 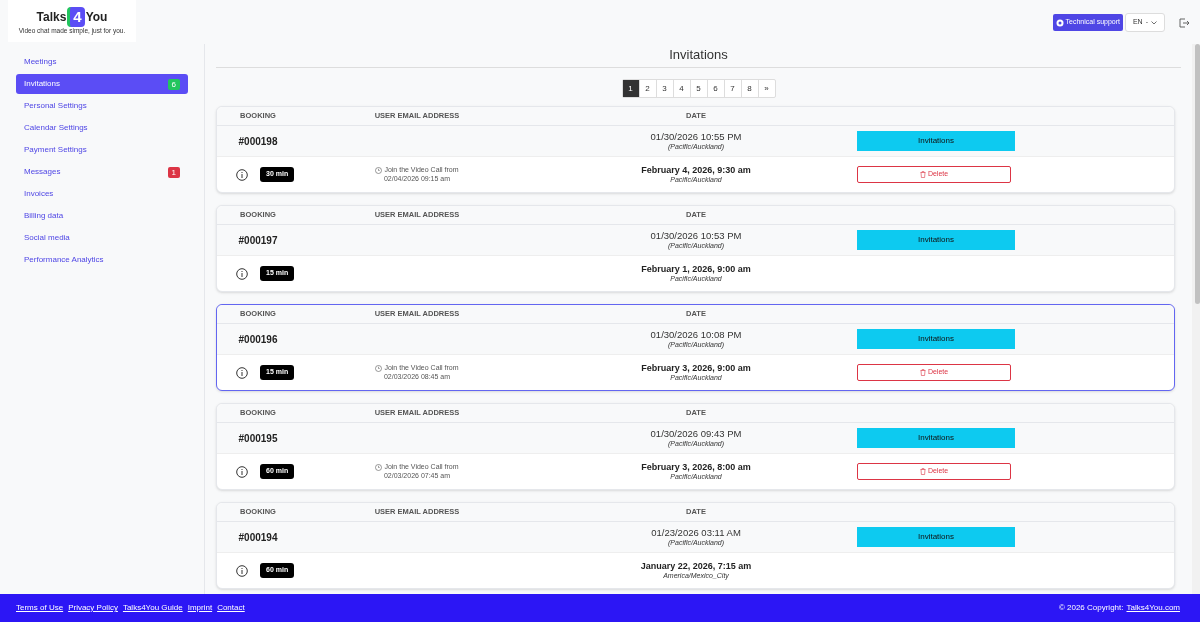 What do you see at coordinates (698, 54) in the screenshot?
I see `page-title: Invitations` at bounding box center [698, 54].